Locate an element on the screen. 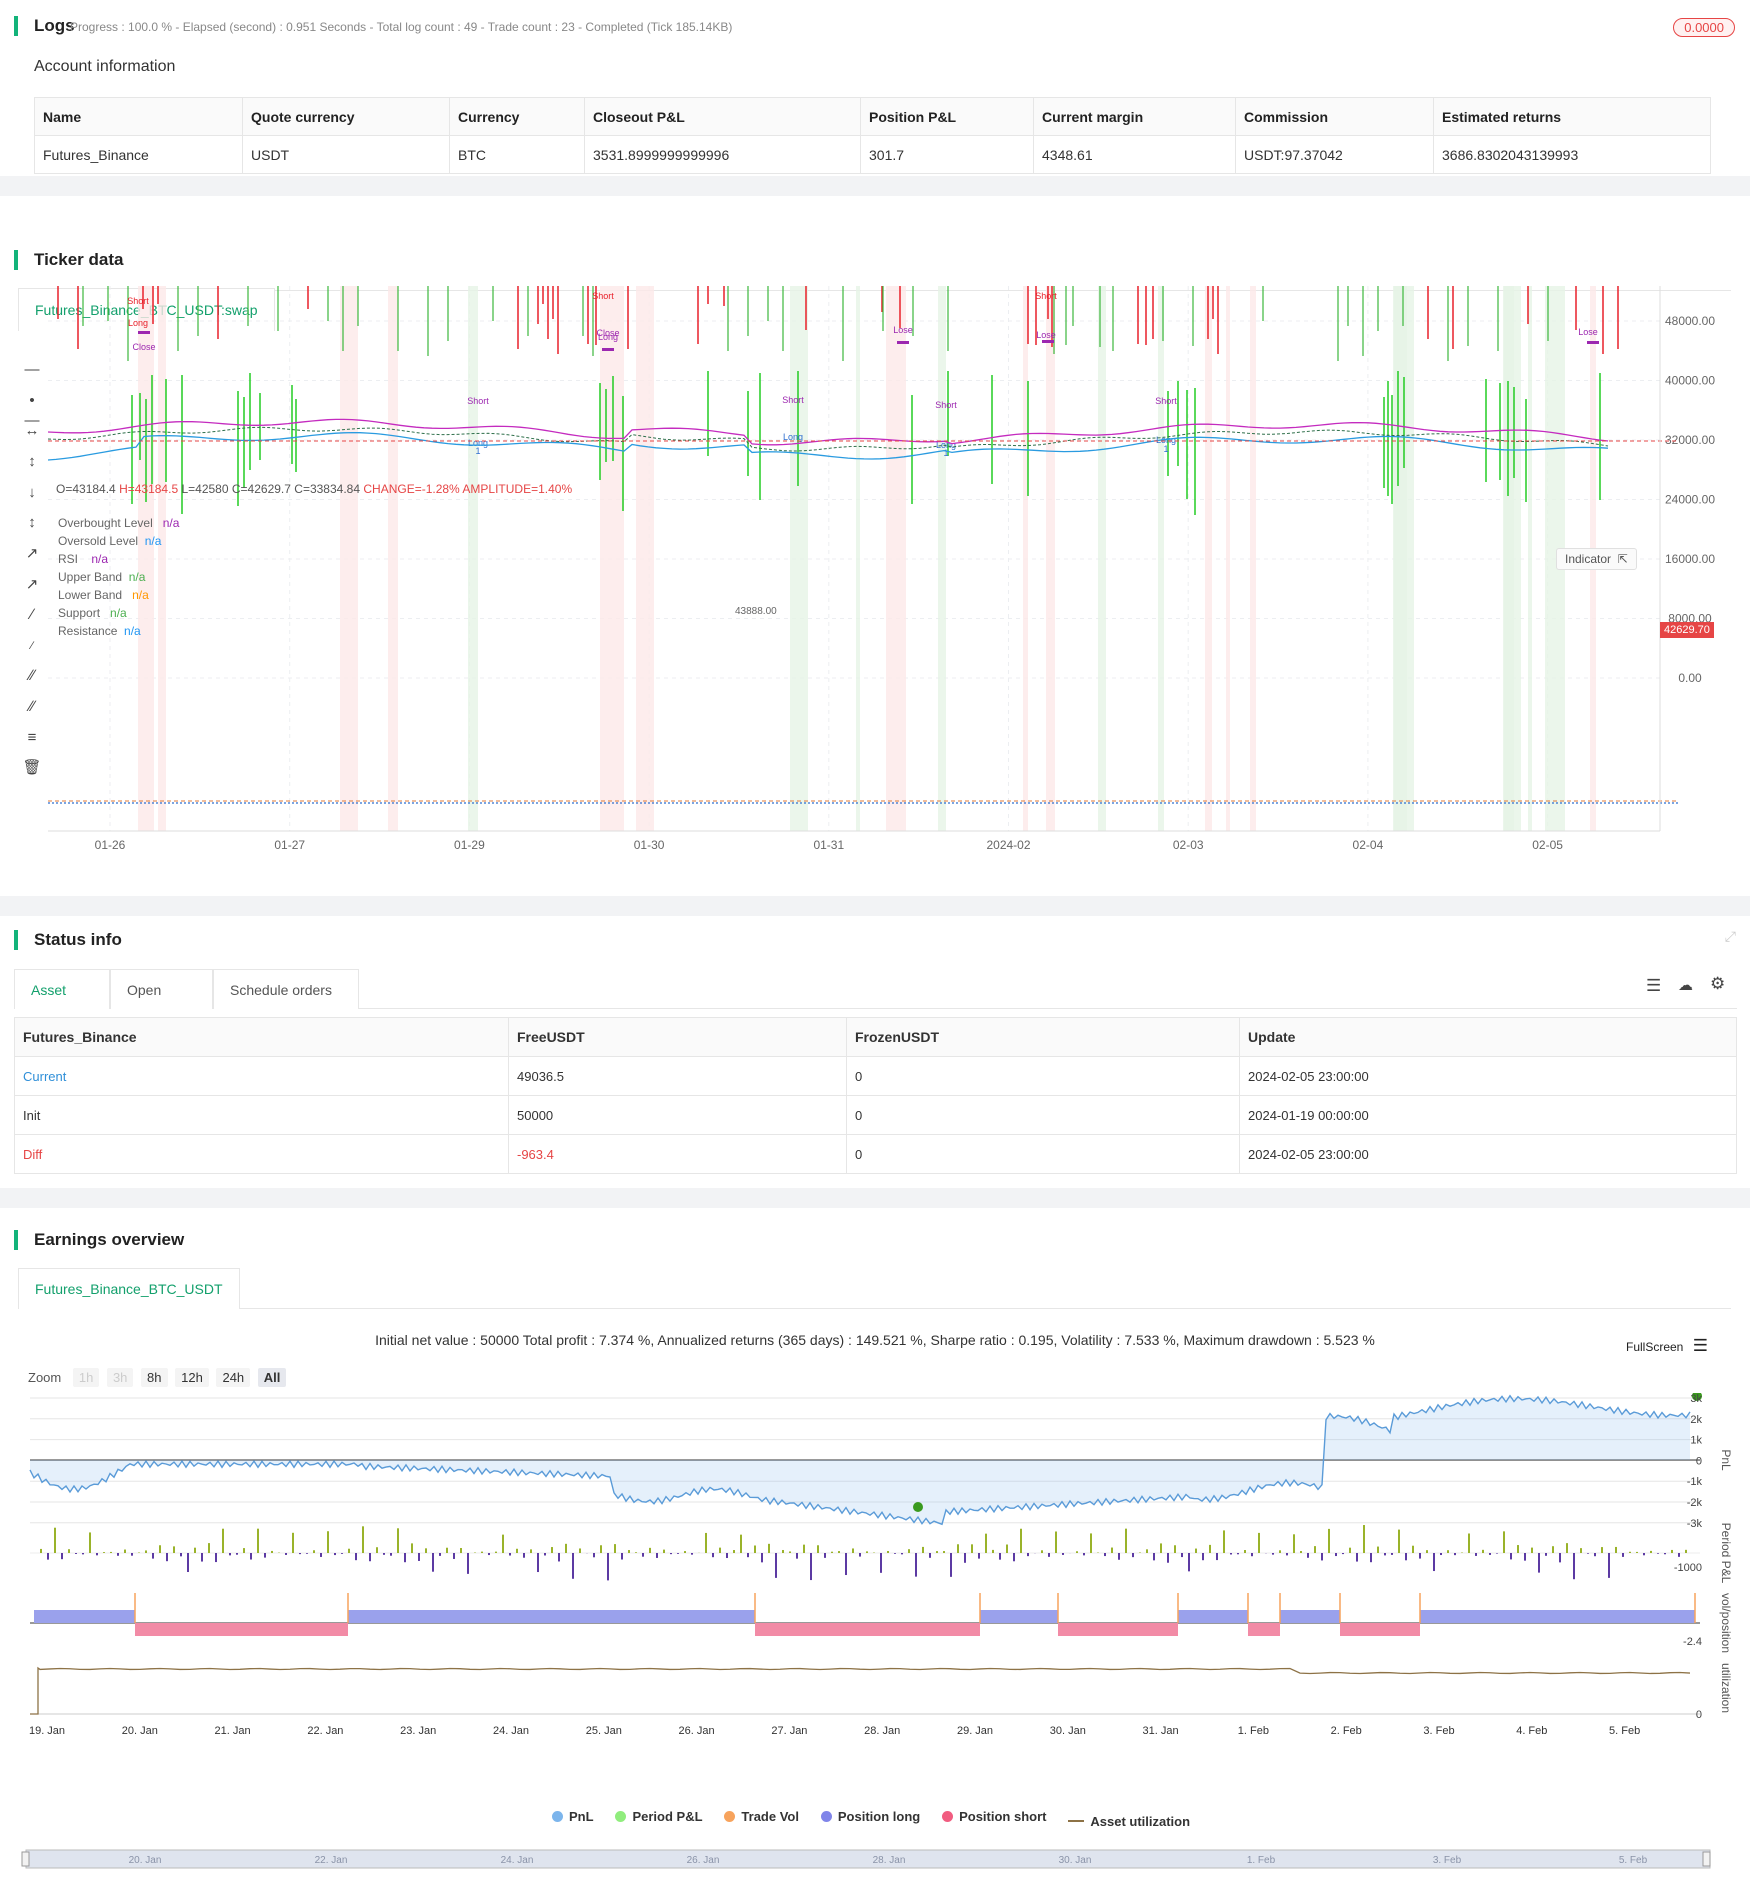 The width and height of the screenshot is (1750, 1890). pnl-tick-label: -2k is located at coordinates (1695, 1503).